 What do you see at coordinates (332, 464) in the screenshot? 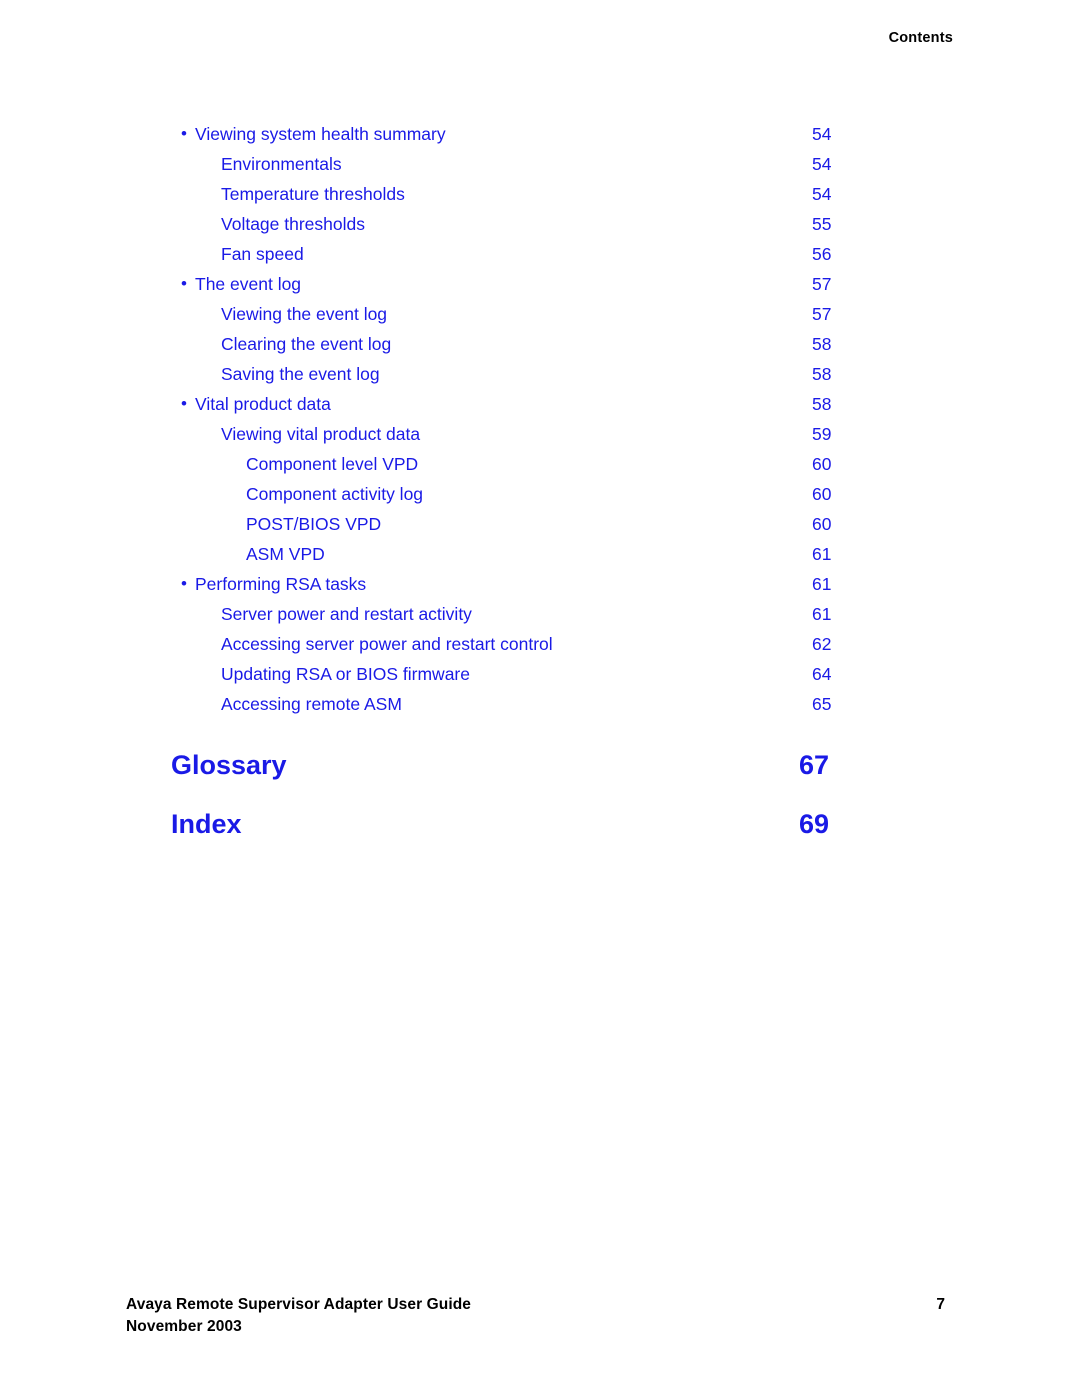
I see `toc-entry-title: Component level VPD` at bounding box center [332, 464].